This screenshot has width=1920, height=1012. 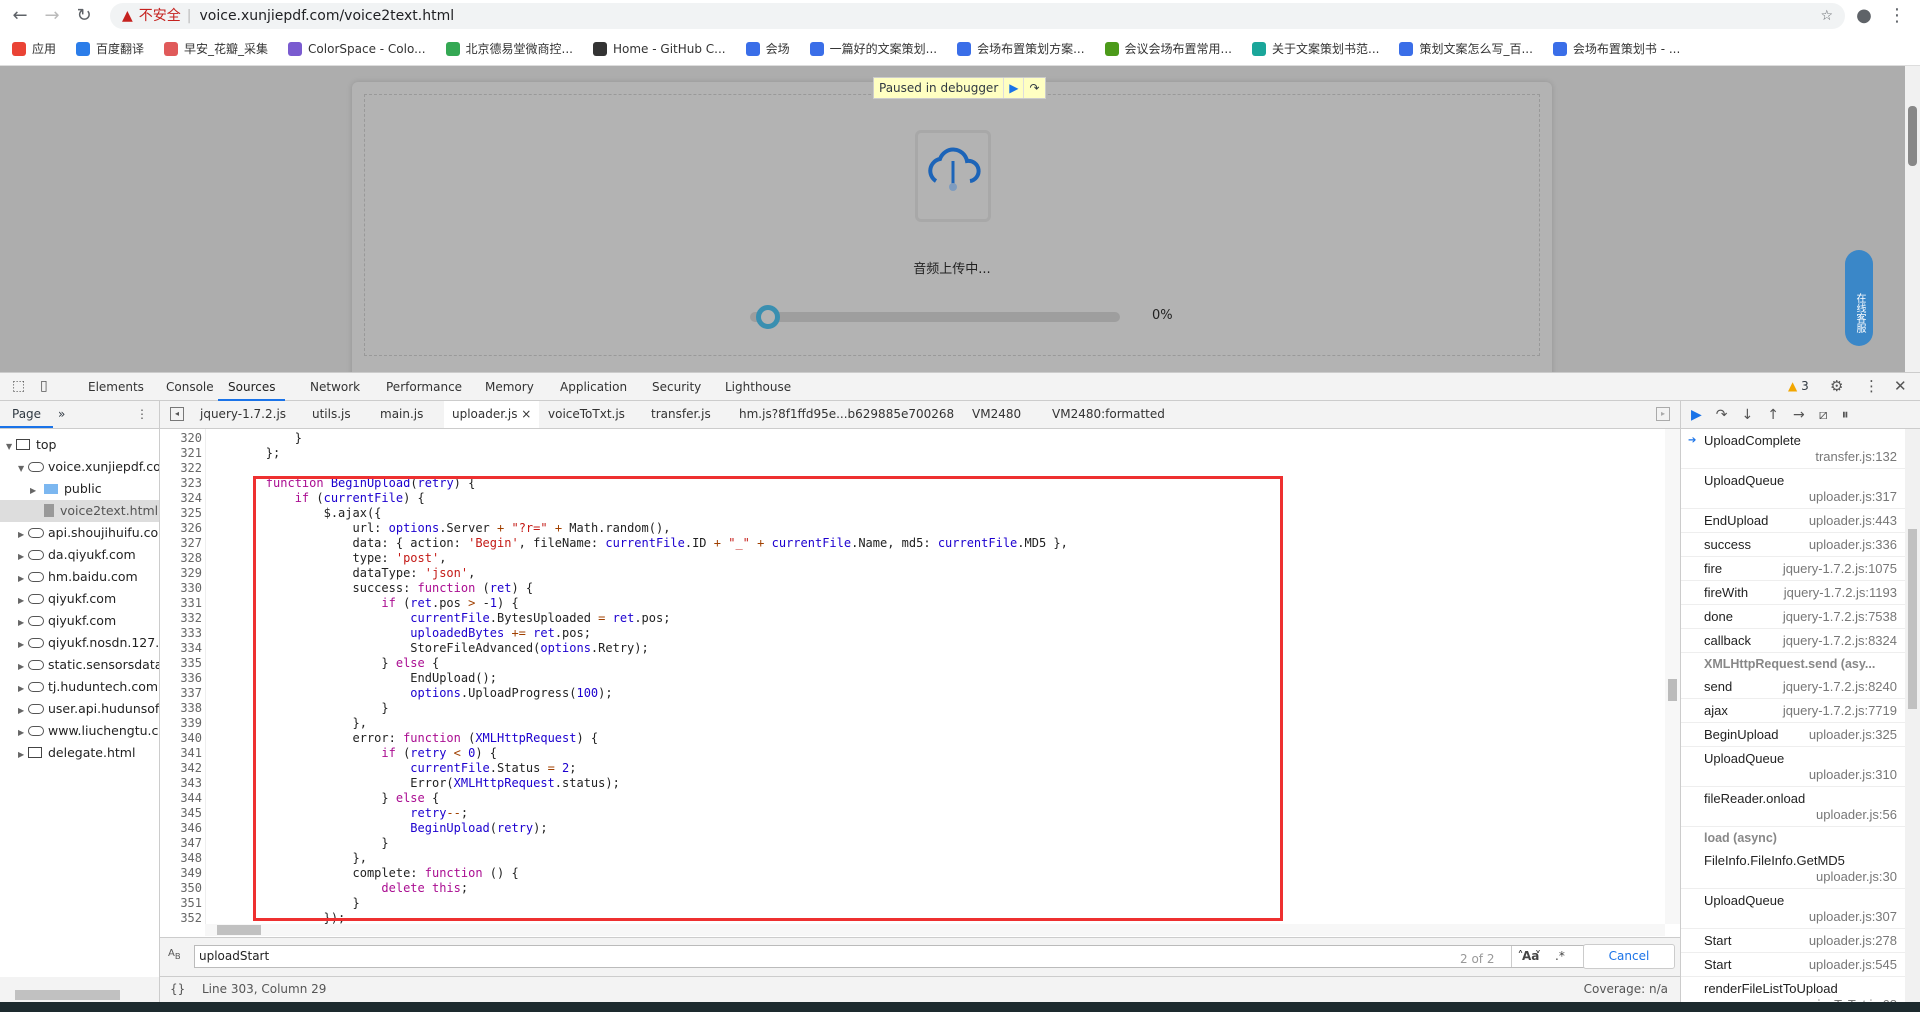 I want to click on close-tab-icon: ×, so click(x=524, y=414).